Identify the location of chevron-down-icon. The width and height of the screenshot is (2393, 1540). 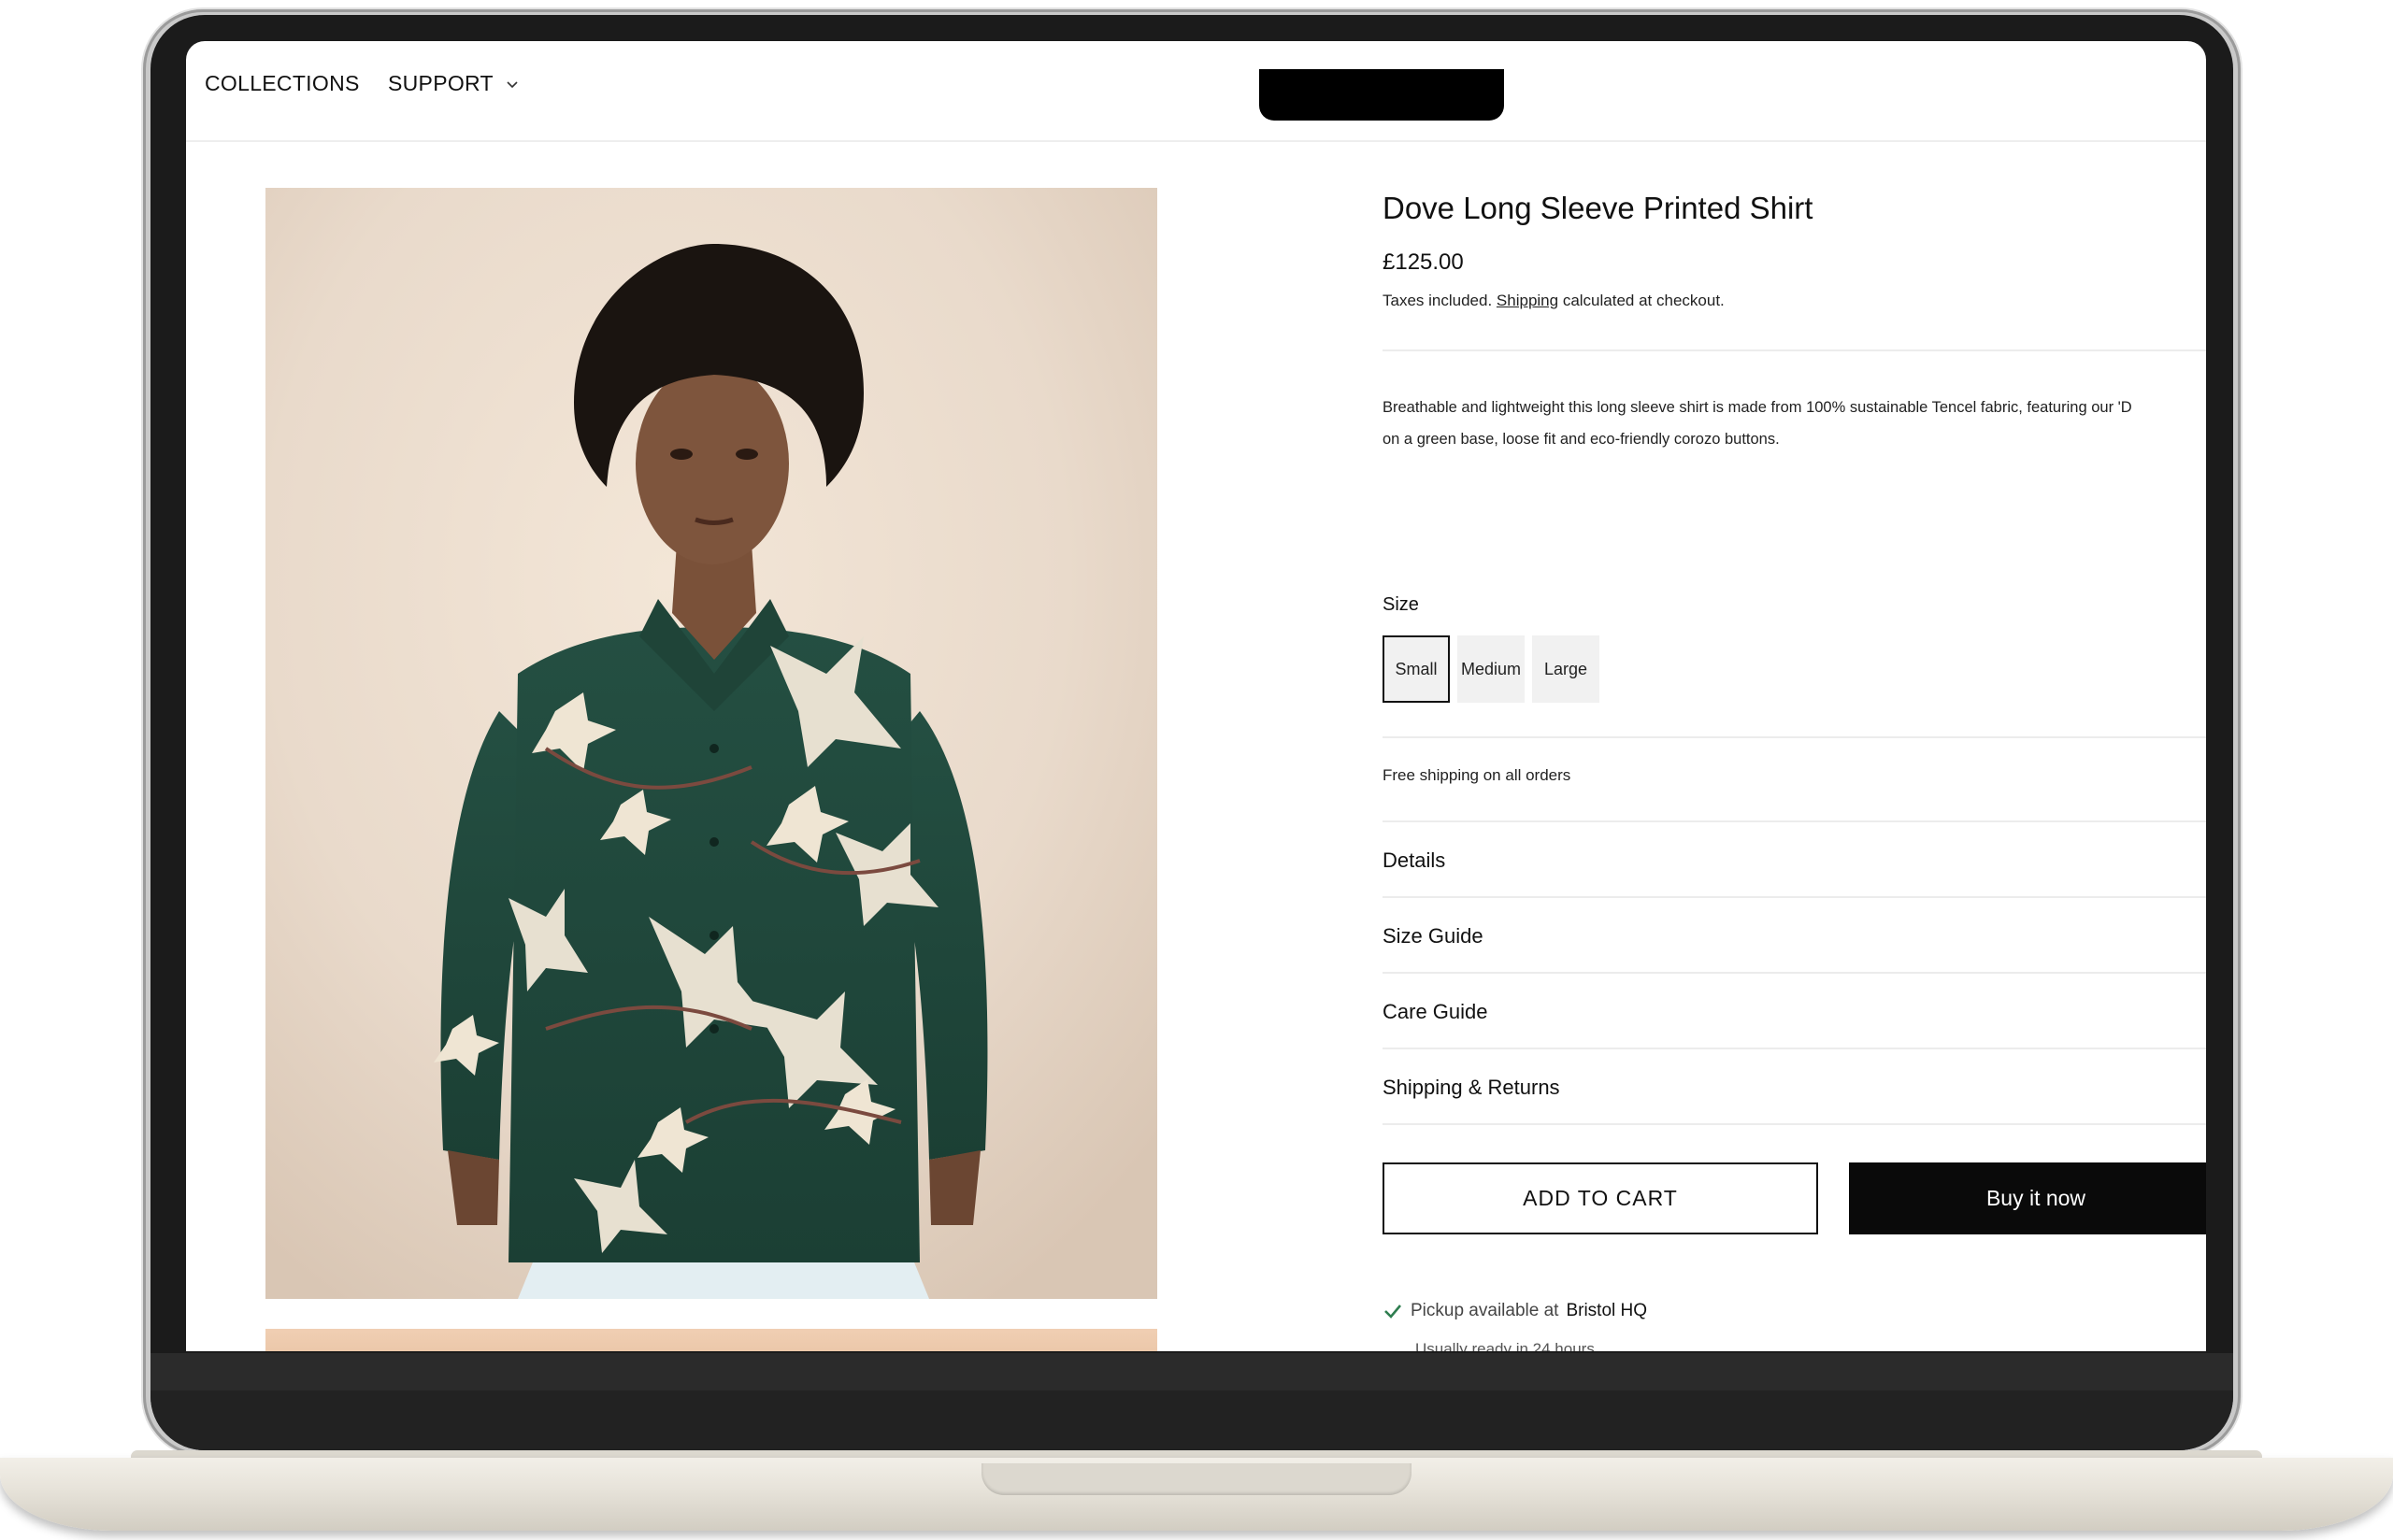
(512, 84).